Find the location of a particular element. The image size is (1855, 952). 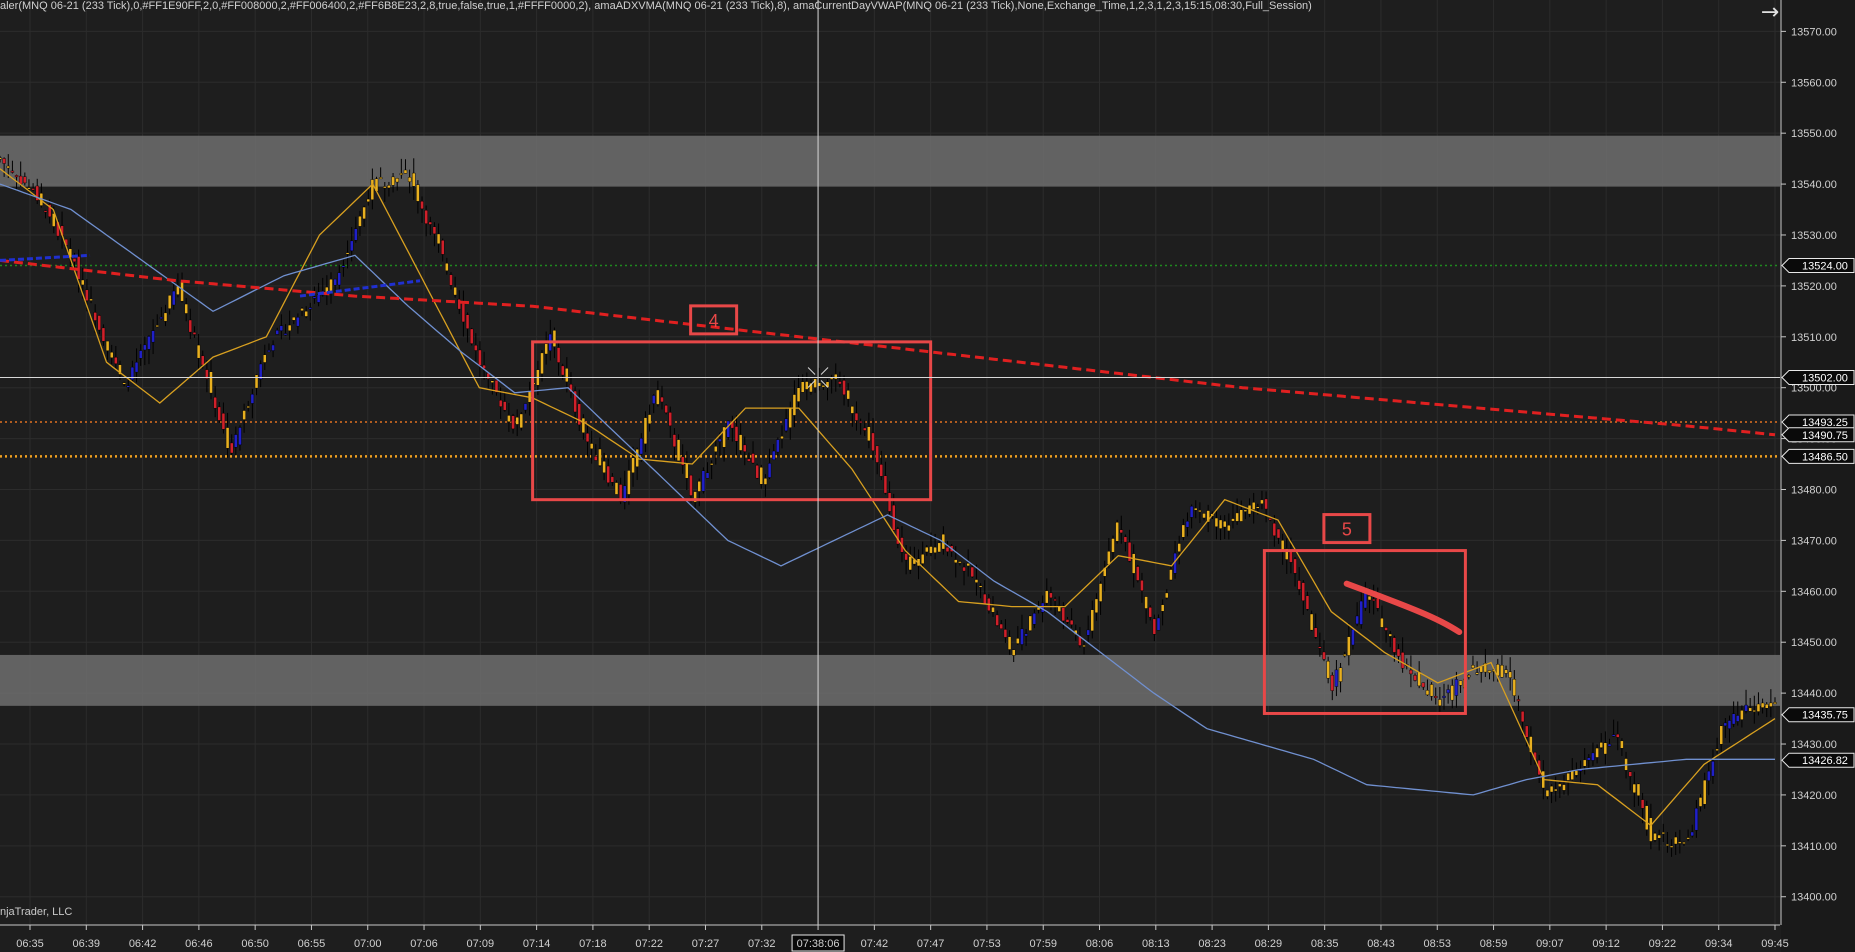

price-tick-label: 13510.00 is located at coordinates (1814, 338).